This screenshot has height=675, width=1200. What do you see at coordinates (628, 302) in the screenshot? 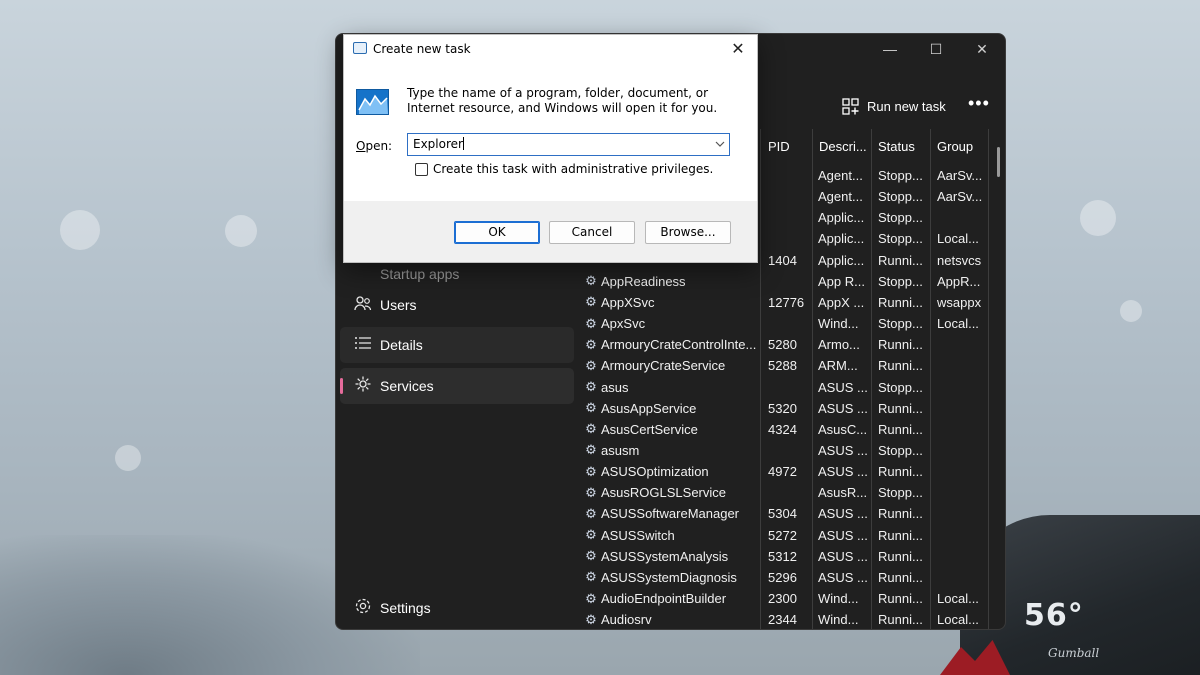
I see `service-name: AppXSvc` at bounding box center [628, 302].